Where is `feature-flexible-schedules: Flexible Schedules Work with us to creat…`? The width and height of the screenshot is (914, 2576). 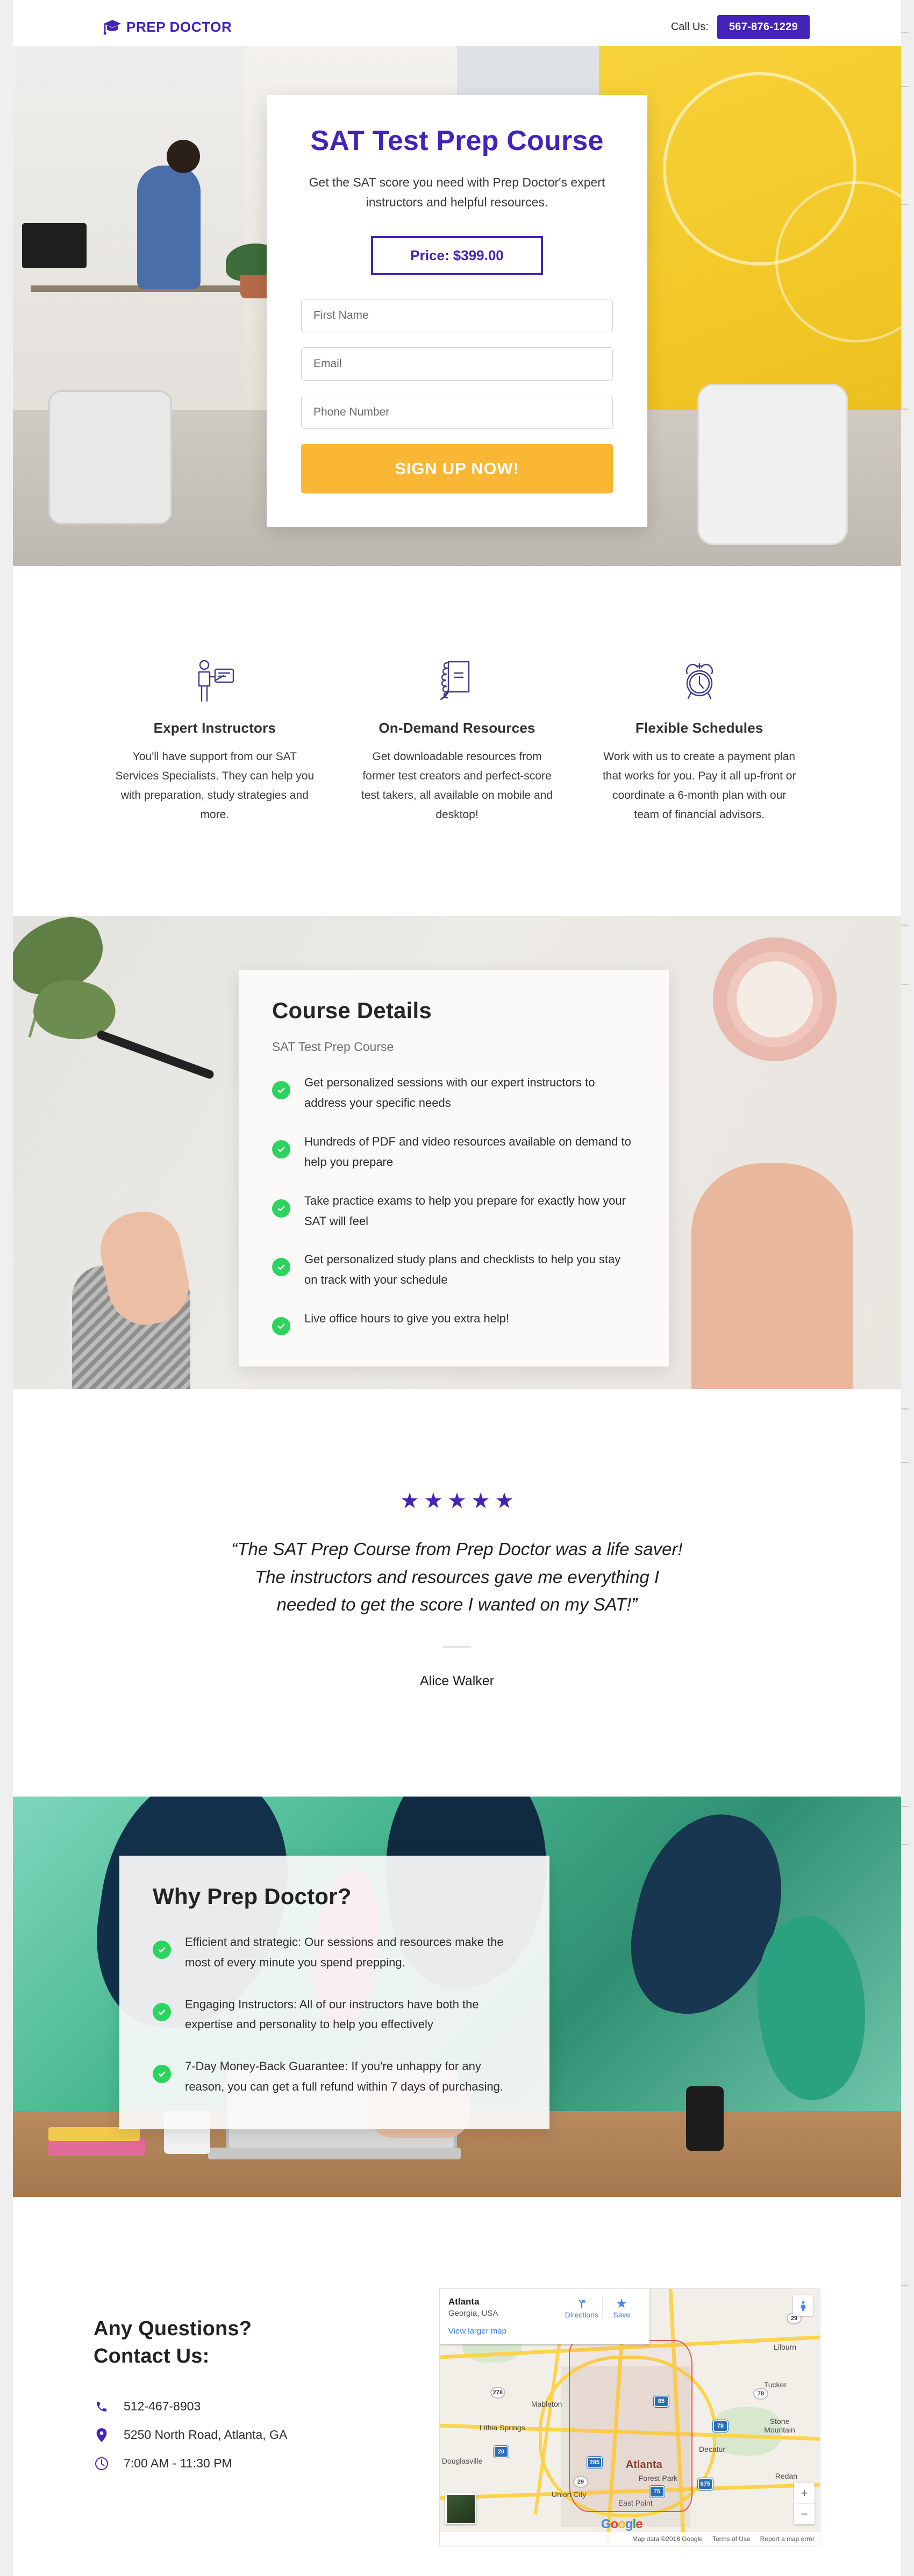 feature-flexible-schedules: Flexible Schedules Work with us to creat… is located at coordinates (699, 738).